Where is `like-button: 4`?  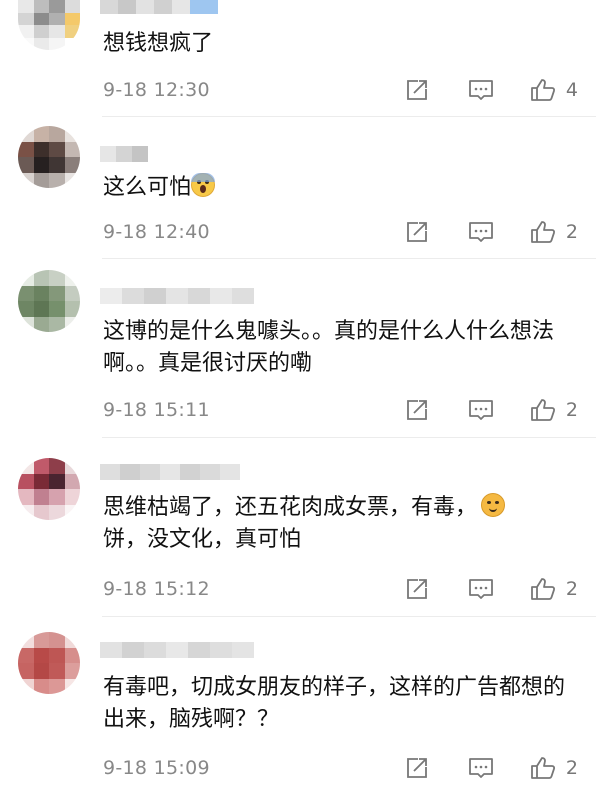 like-button: 4 is located at coordinates (554, 90).